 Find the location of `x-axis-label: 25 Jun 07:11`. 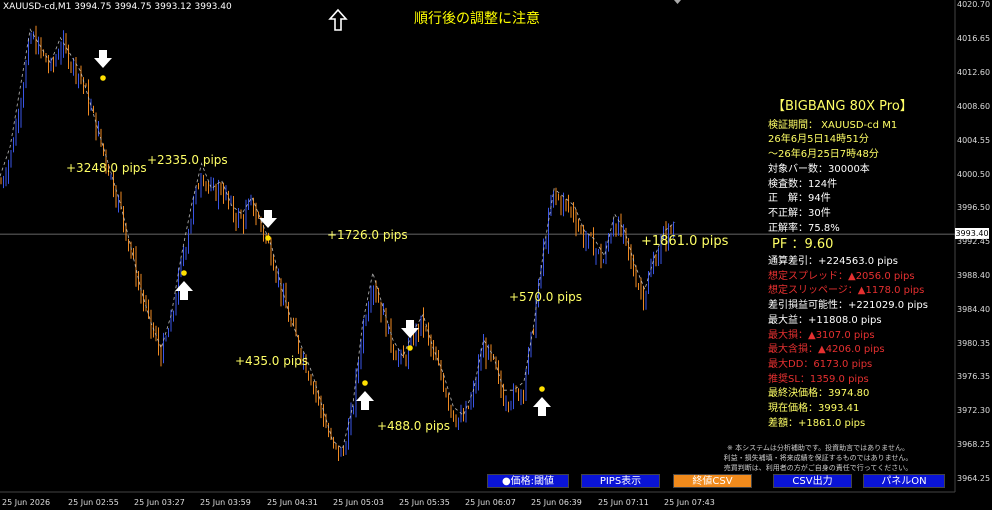

x-axis-label: 25 Jun 07:11 is located at coordinates (623, 502).